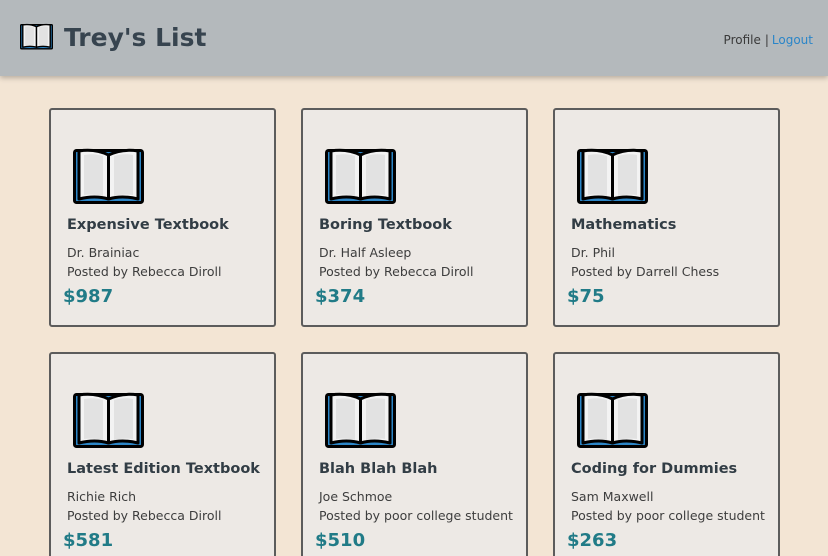 This screenshot has height=556, width=828. What do you see at coordinates (586, 296) in the screenshot?
I see `listing-price: $75` at bounding box center [586, 296].